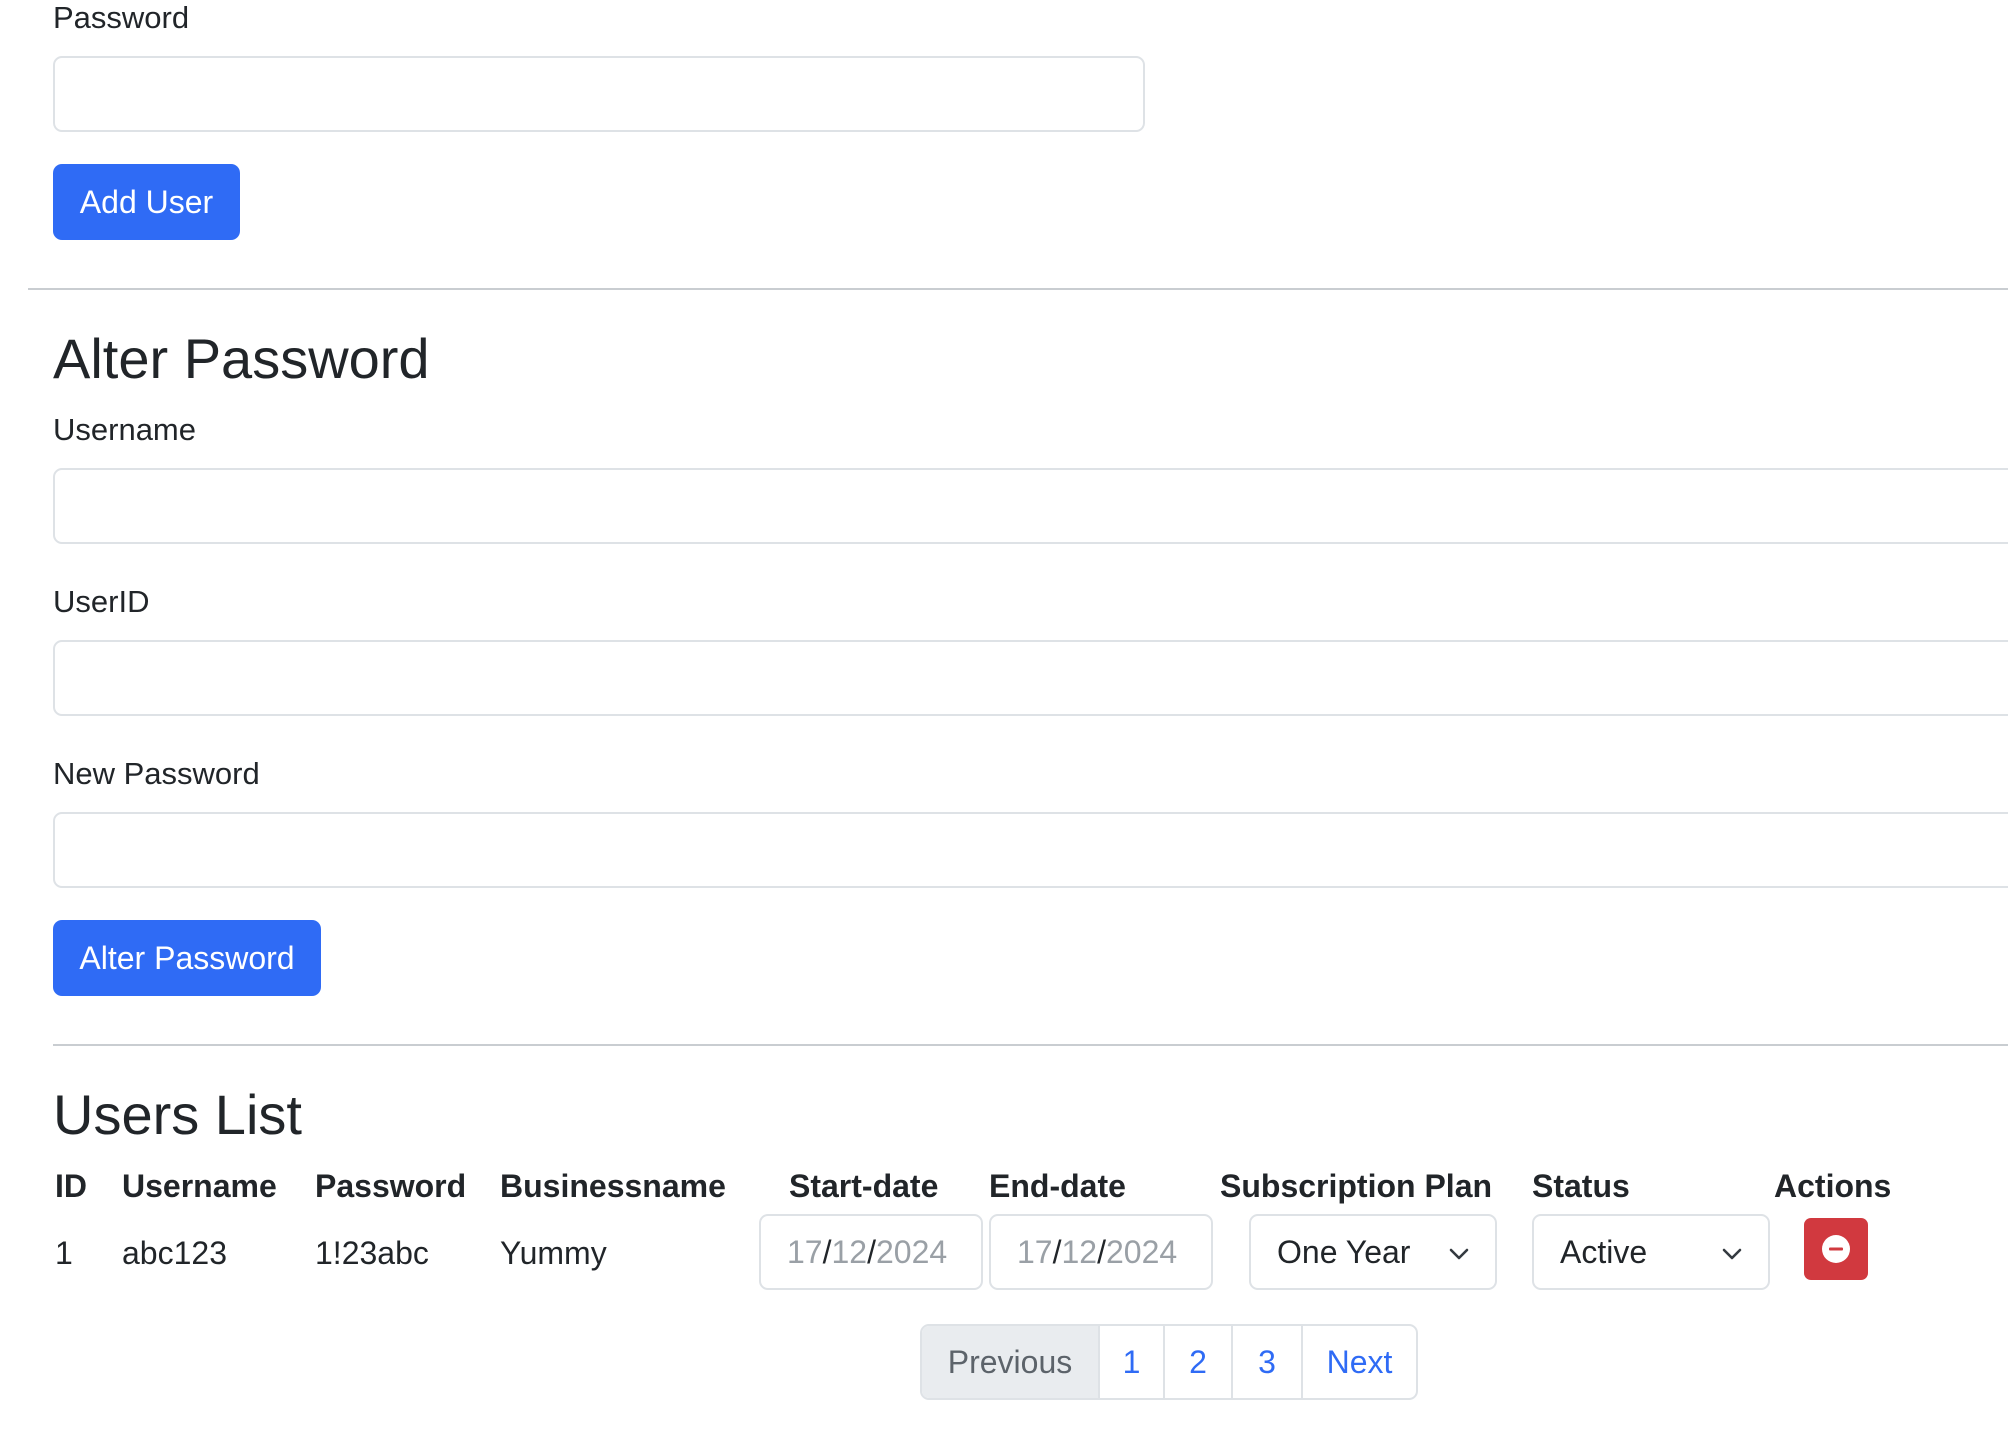 Image resolution: width=2008 pixels, height=1438 pixels. I want to click on pagination-page-1: 1, so click(1130, 1362).